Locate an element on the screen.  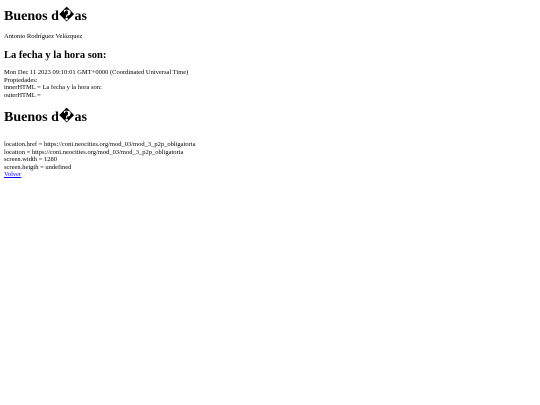
second-title: Buenos d�as is located at coordinates (45, 117).